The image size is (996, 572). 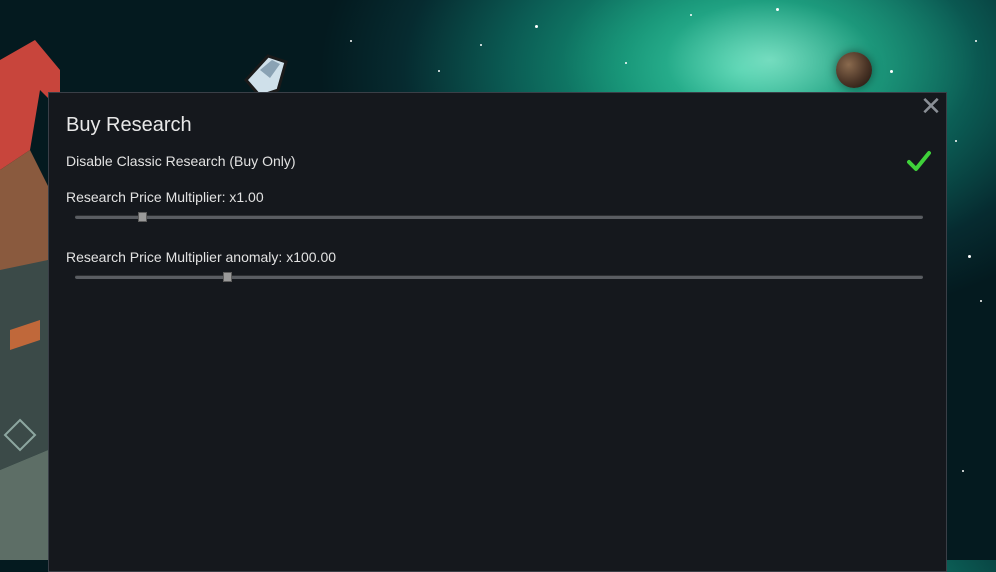 What do you see at coordinates (919, 161) in the screenshot?
I see `checkmark-icon` at bounding box center [919, 161].